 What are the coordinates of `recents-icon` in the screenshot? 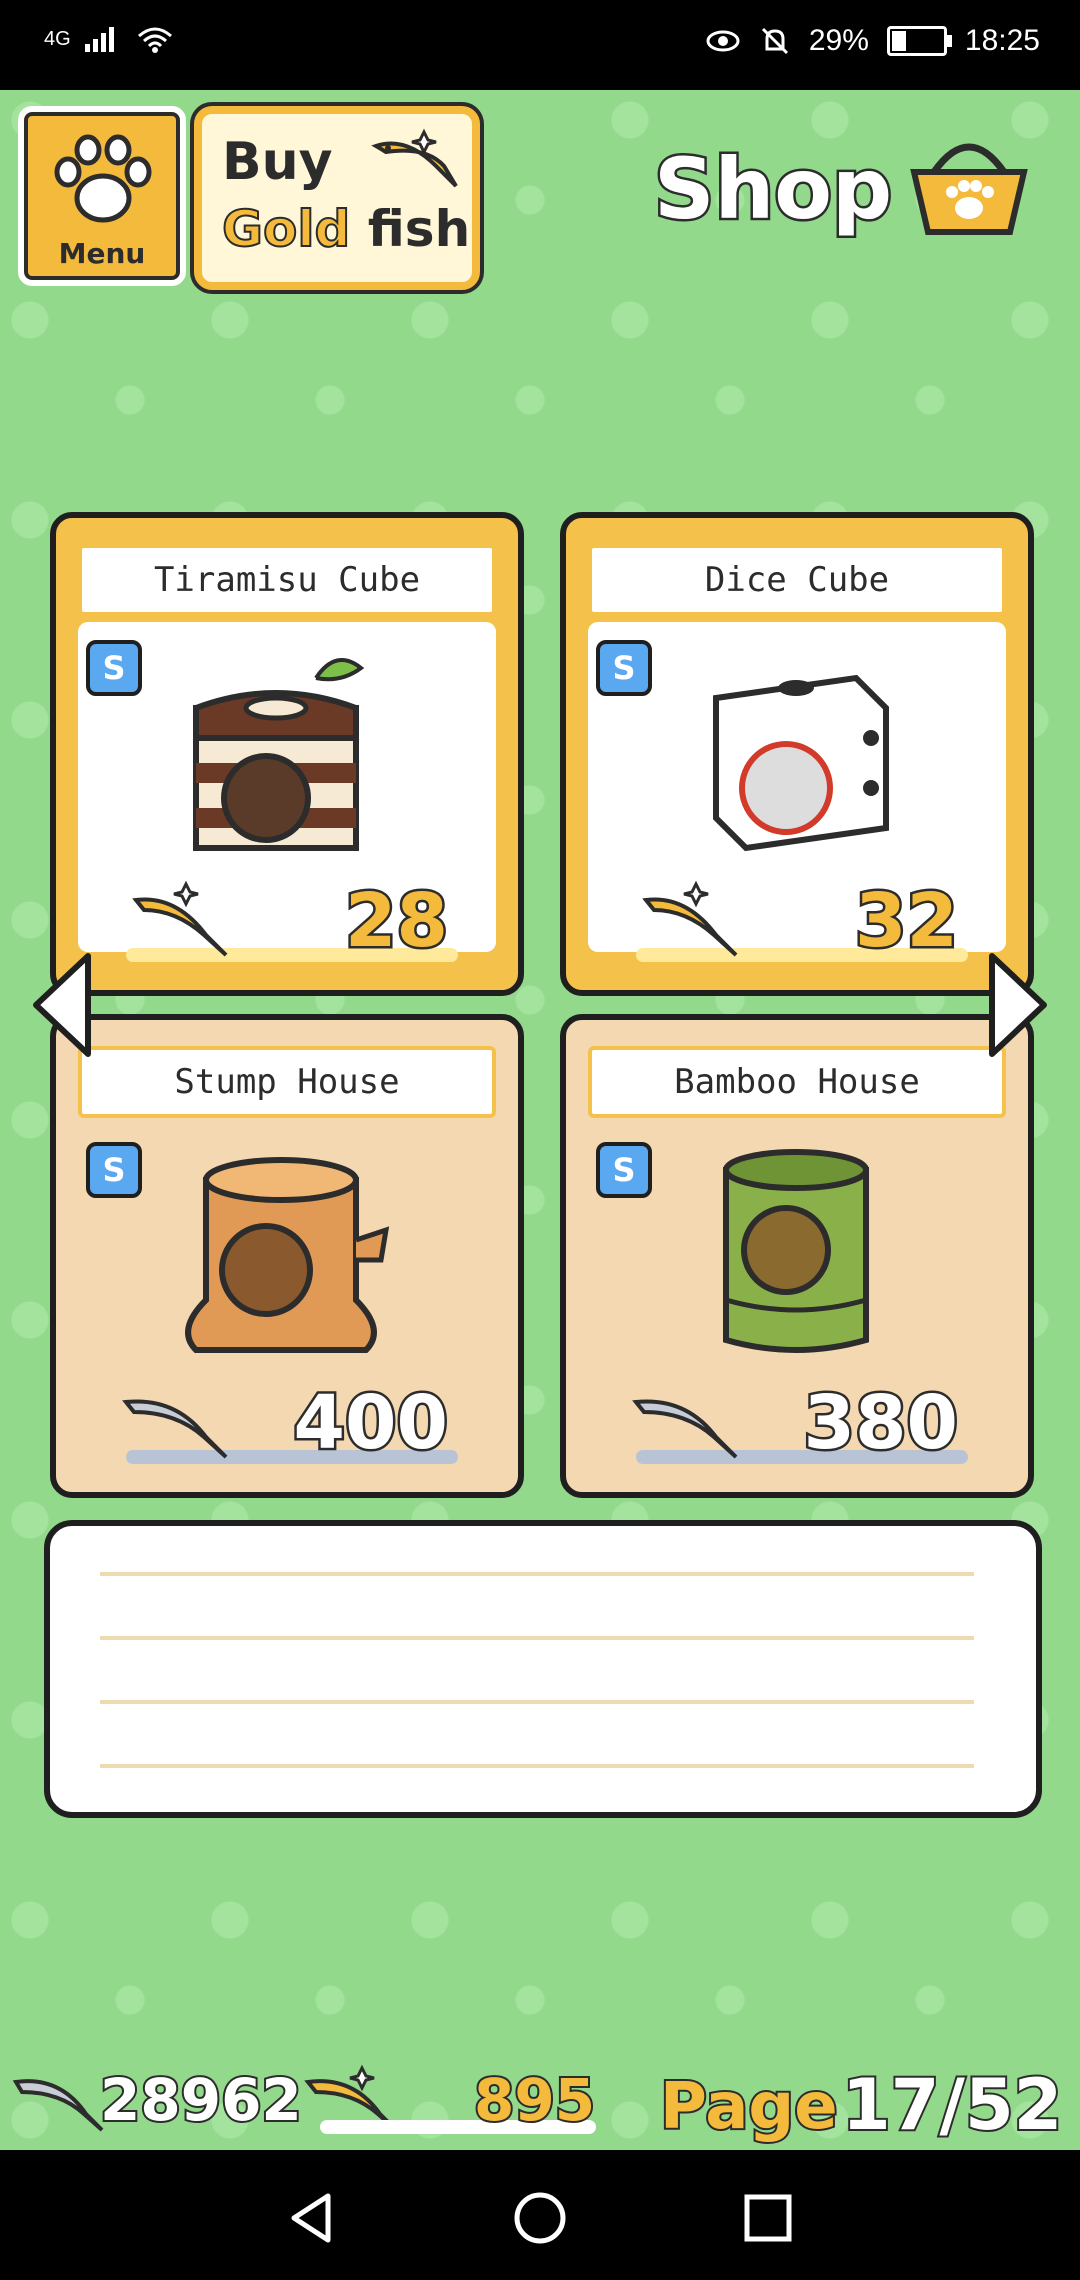 It's located at (768, 2218).